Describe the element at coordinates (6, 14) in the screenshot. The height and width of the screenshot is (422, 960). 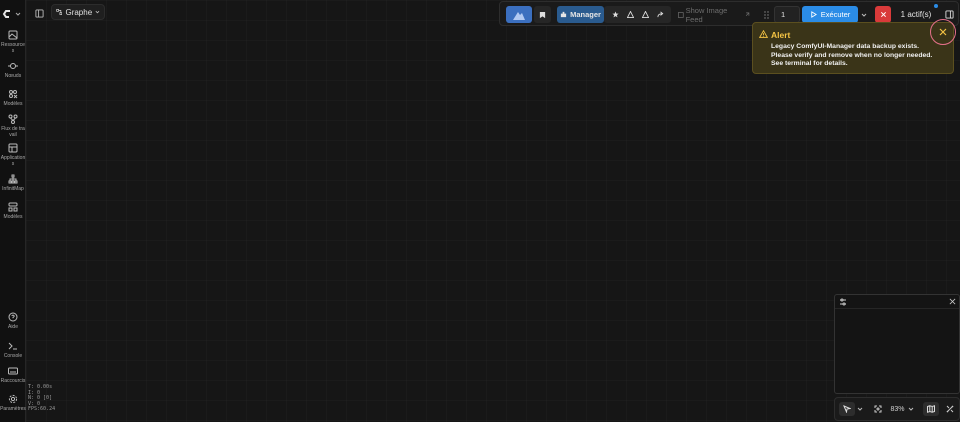
I see `comfy-logo-icon` at that location.